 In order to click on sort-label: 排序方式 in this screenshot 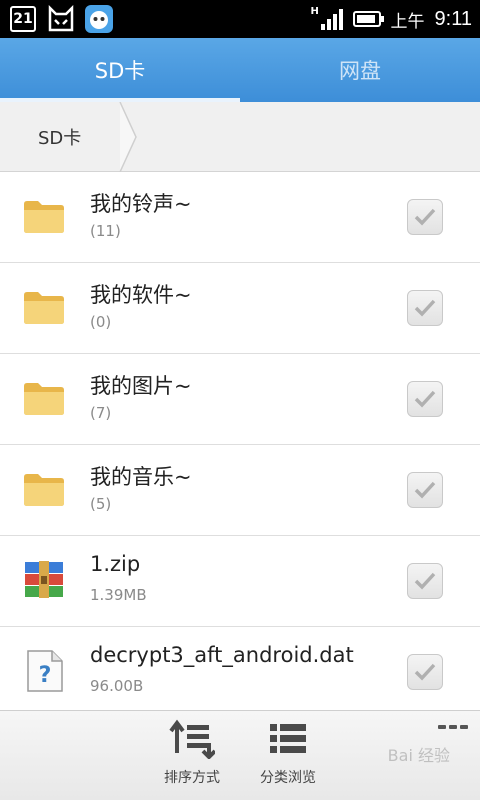, I will do `click(192, 778)`.